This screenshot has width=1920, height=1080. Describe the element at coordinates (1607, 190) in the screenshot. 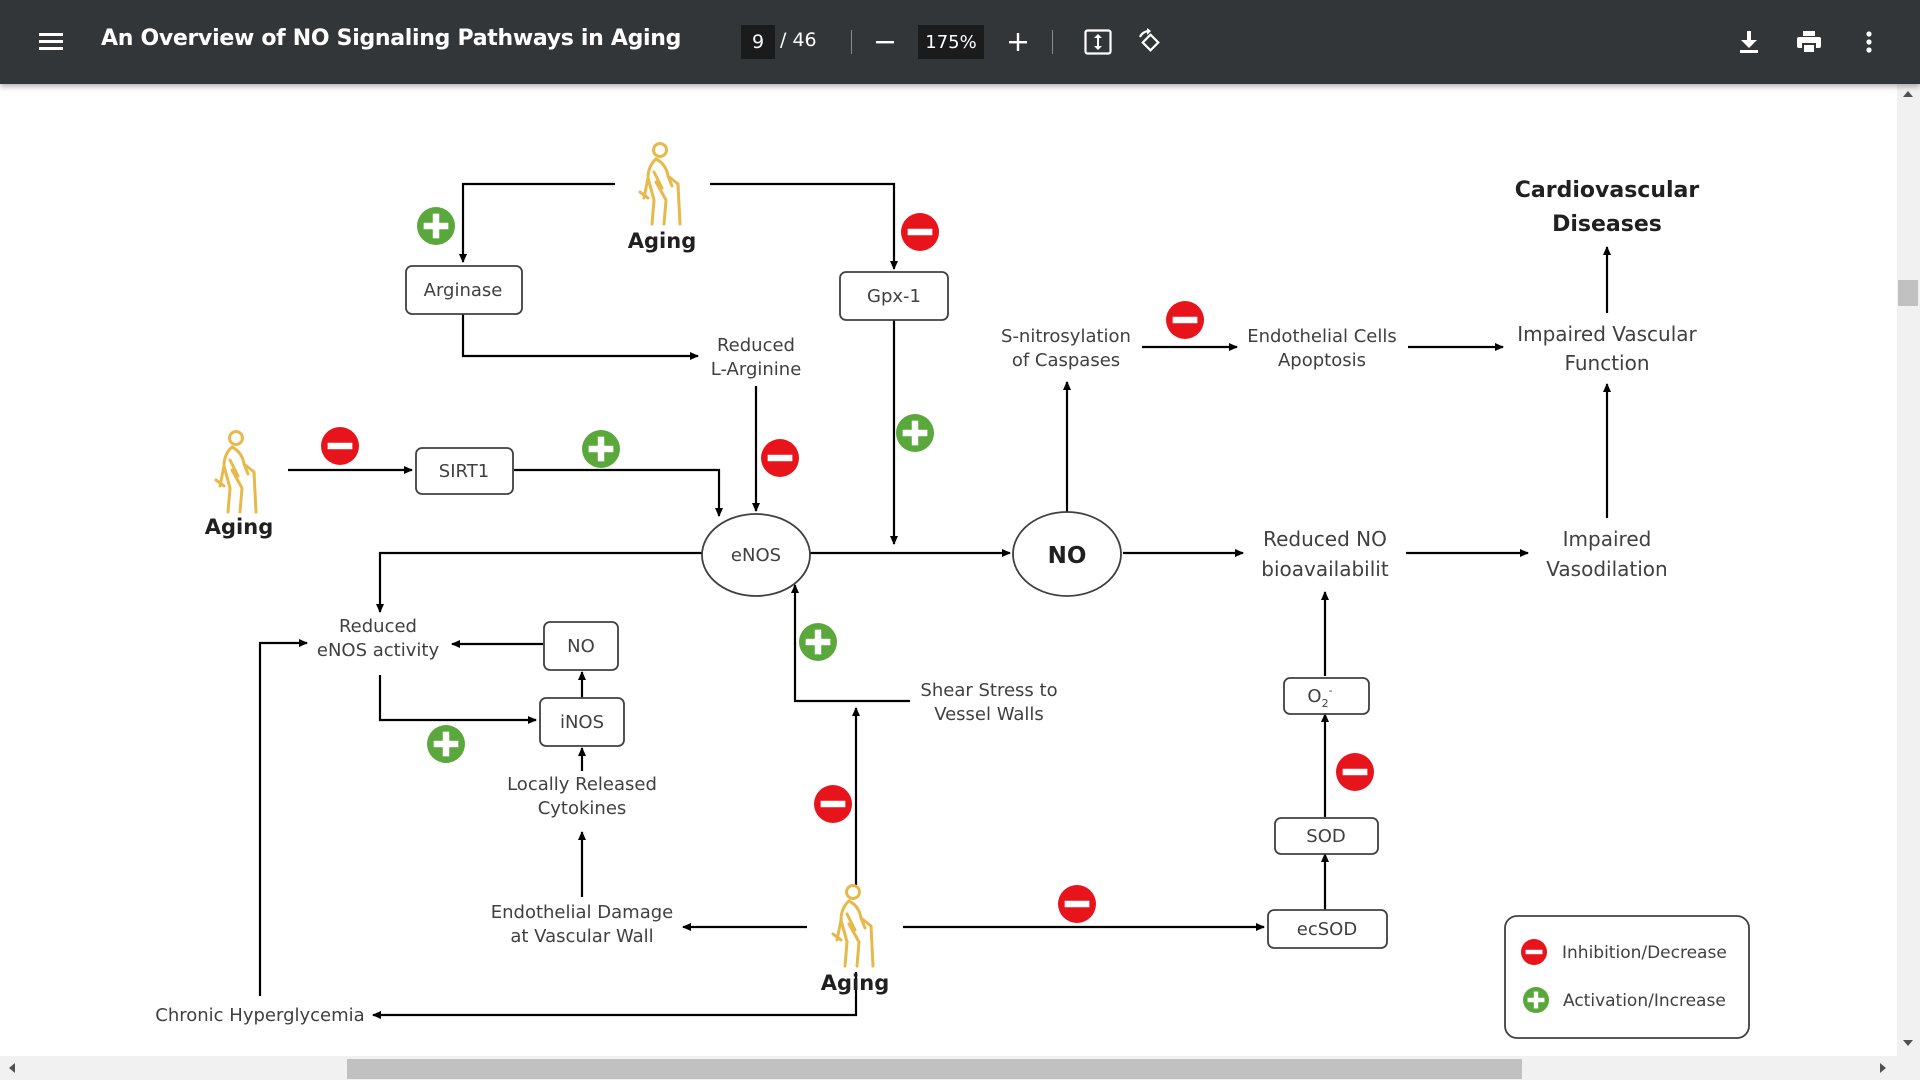

I see `cvd-label: Cardiovascular` at that location.